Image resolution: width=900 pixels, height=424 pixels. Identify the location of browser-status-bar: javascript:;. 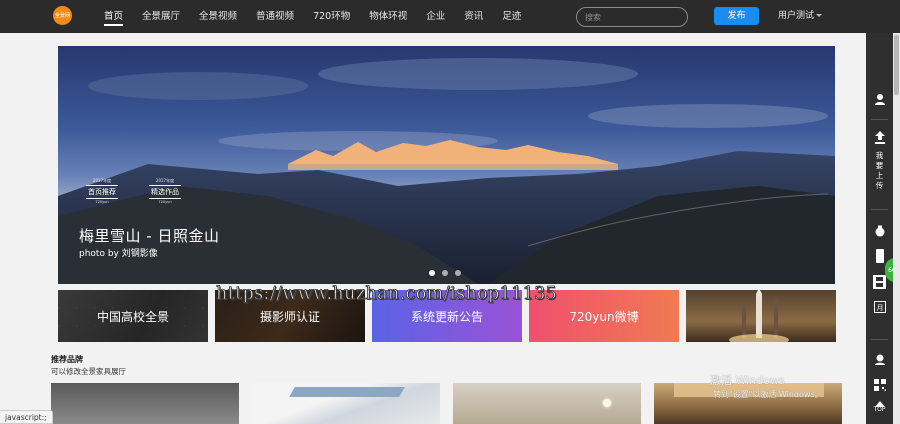
(26, 417).